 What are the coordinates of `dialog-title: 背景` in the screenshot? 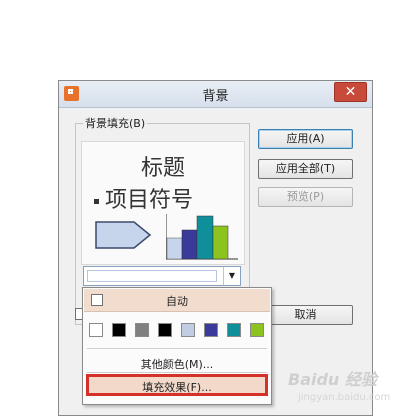 It's located at (215, 96).